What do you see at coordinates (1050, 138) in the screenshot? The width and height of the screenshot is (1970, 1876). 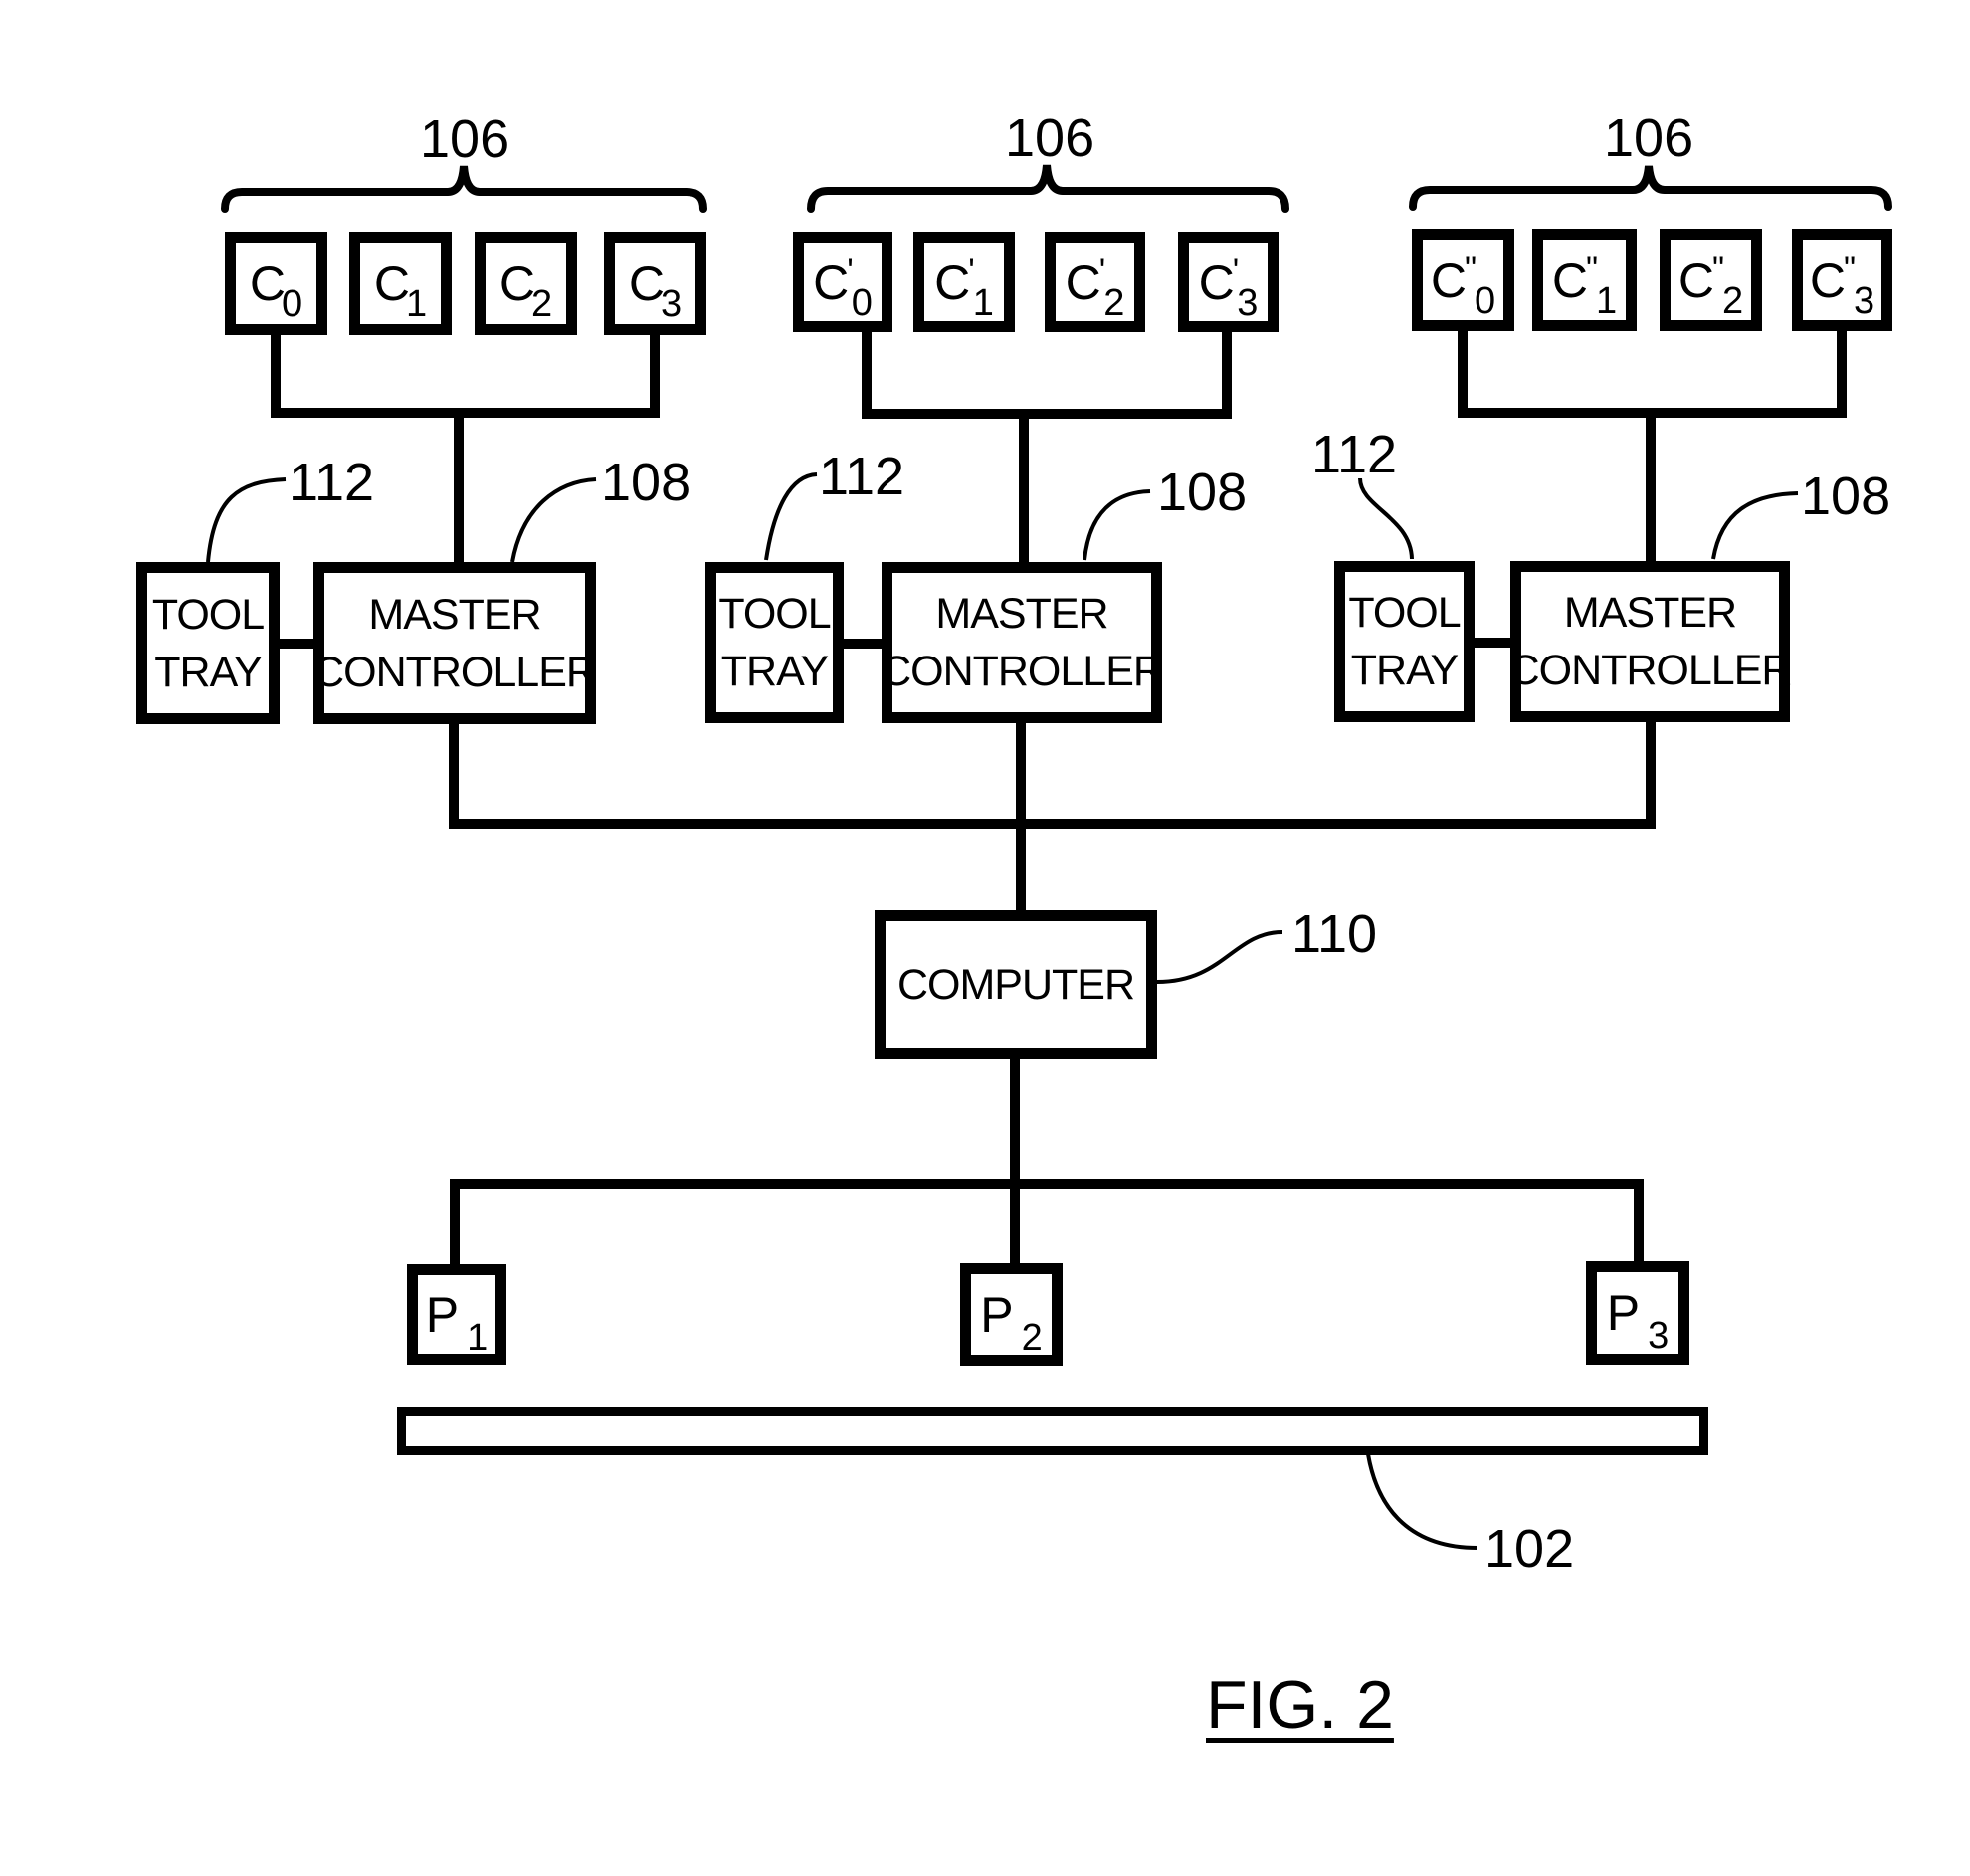 I see `ref-106-group-2: 106` at bounding box center [1050, 138].